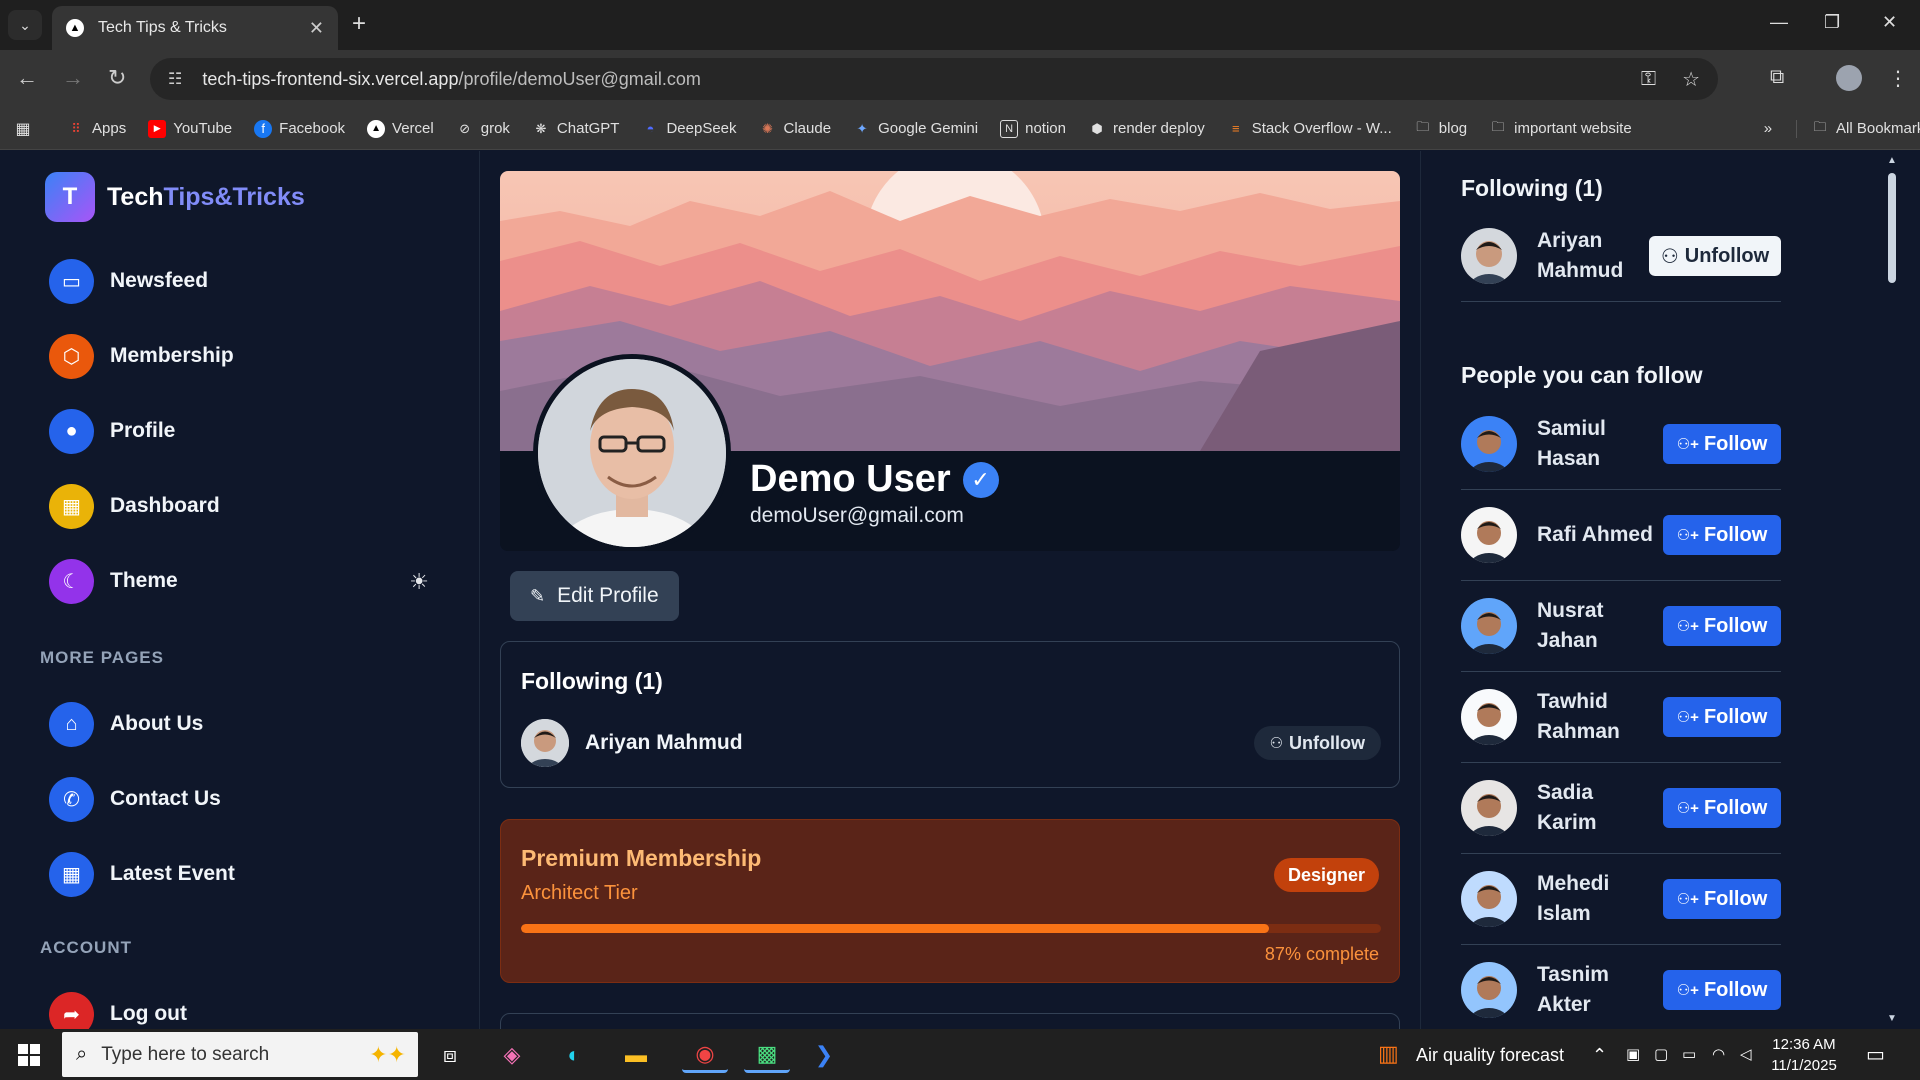 This screenshot has width=1920, height=1080. Describe the element at coordinates (636, 1055) in the screenshot. I see `file-explorer-icon: ▬` at that location.